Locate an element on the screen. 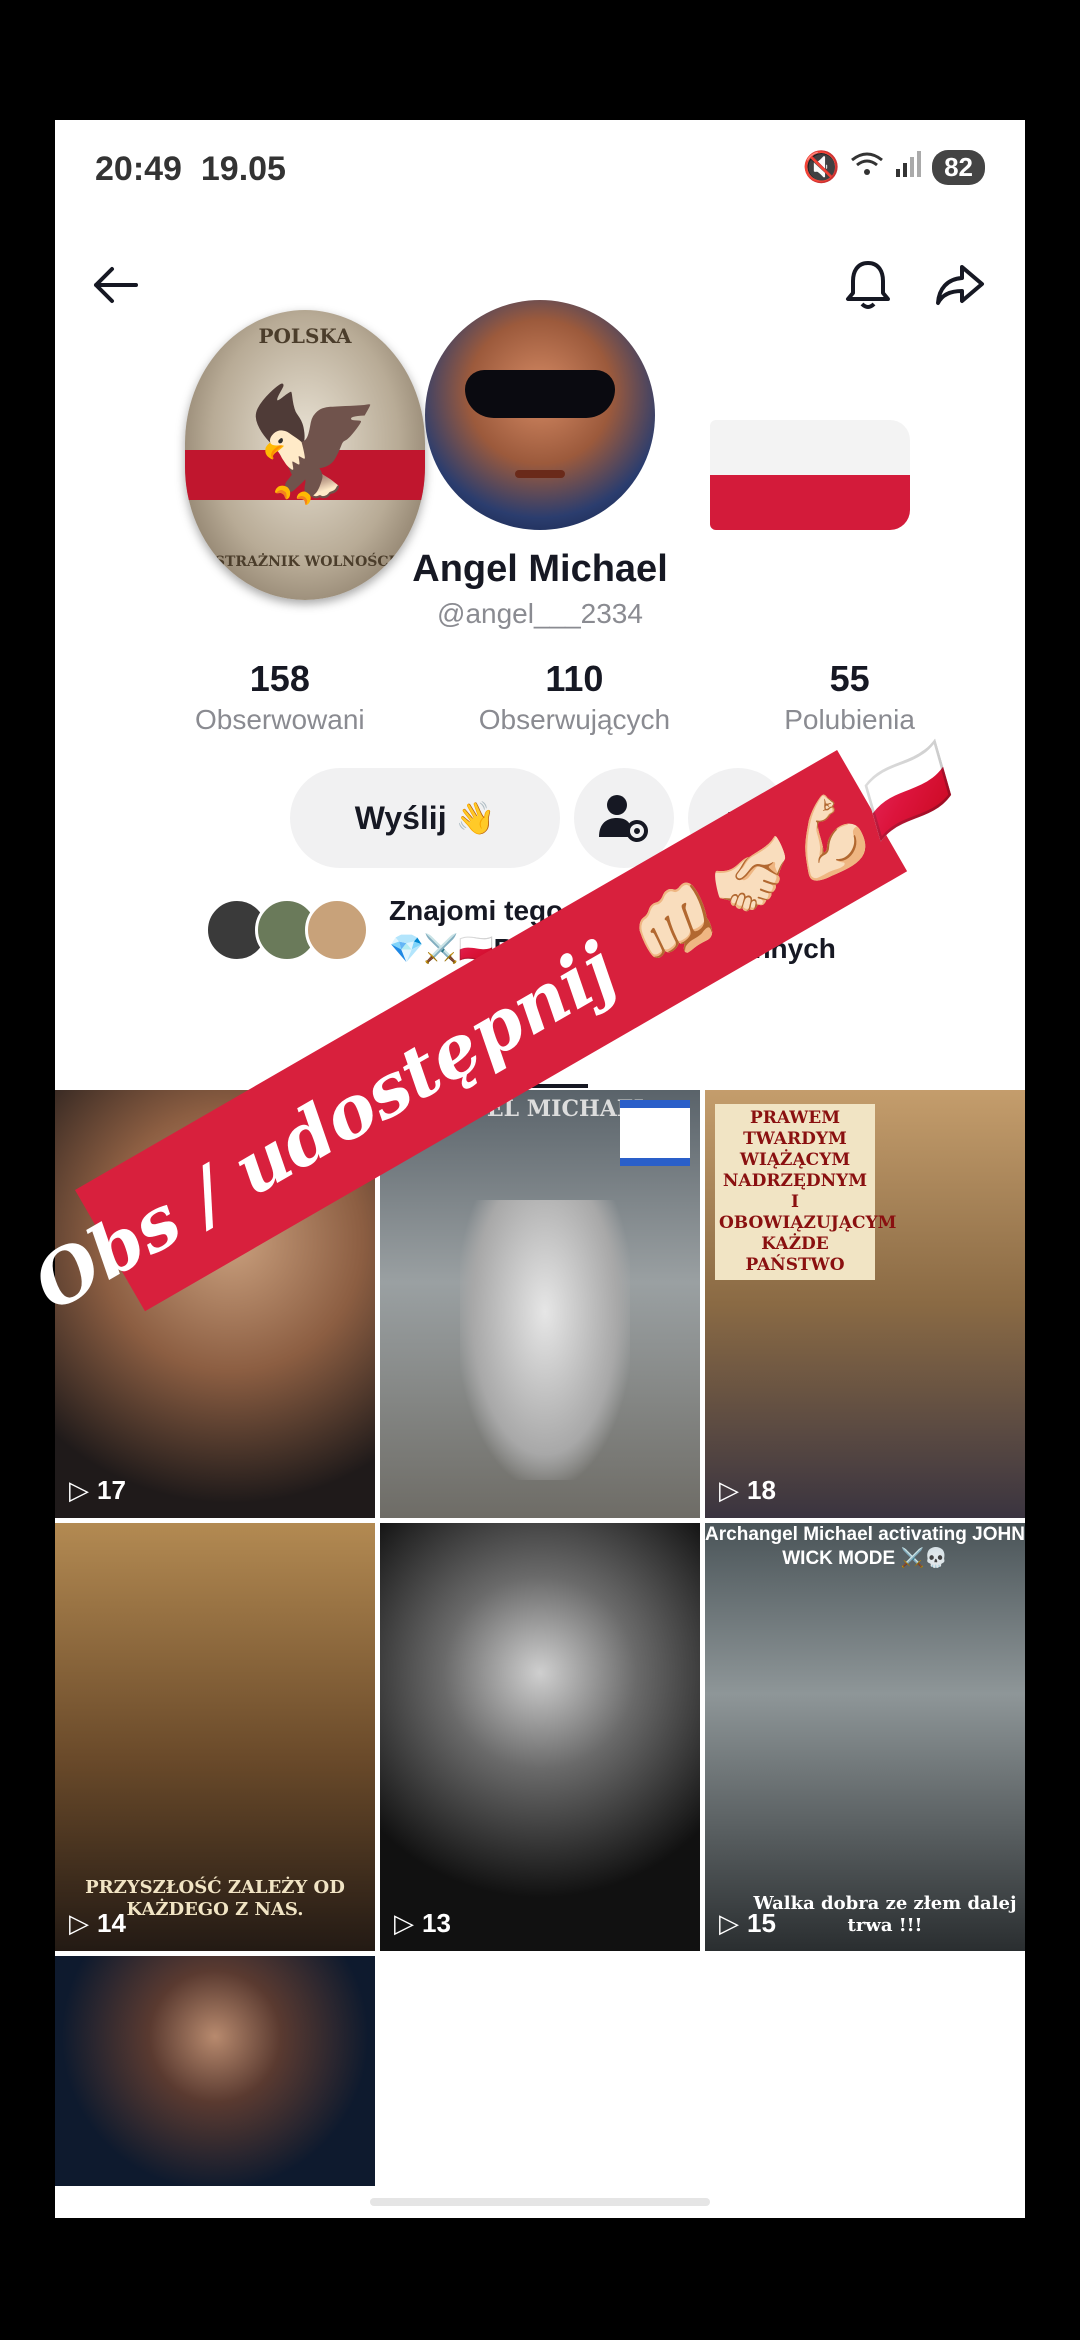  view-count: ▷ 17 is located at coordinates (97, 1490).